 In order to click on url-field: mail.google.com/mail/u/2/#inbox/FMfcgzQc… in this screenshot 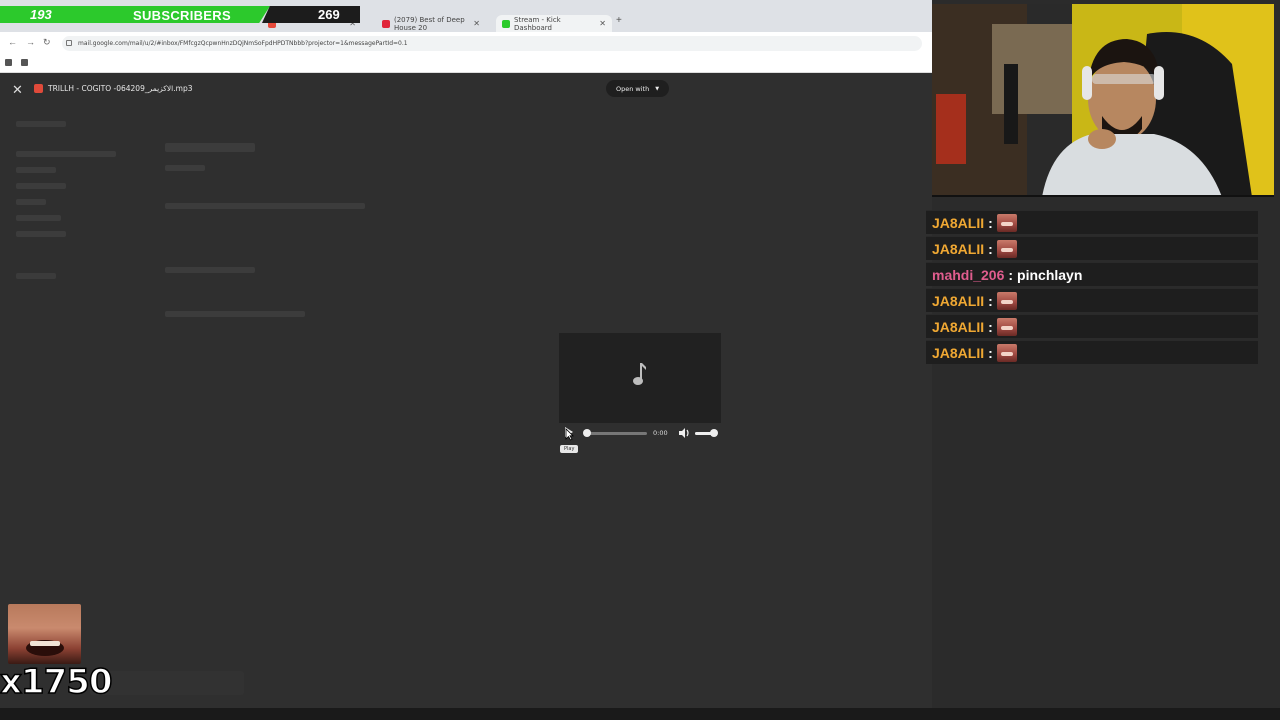, I will do `click(492, 43)`.